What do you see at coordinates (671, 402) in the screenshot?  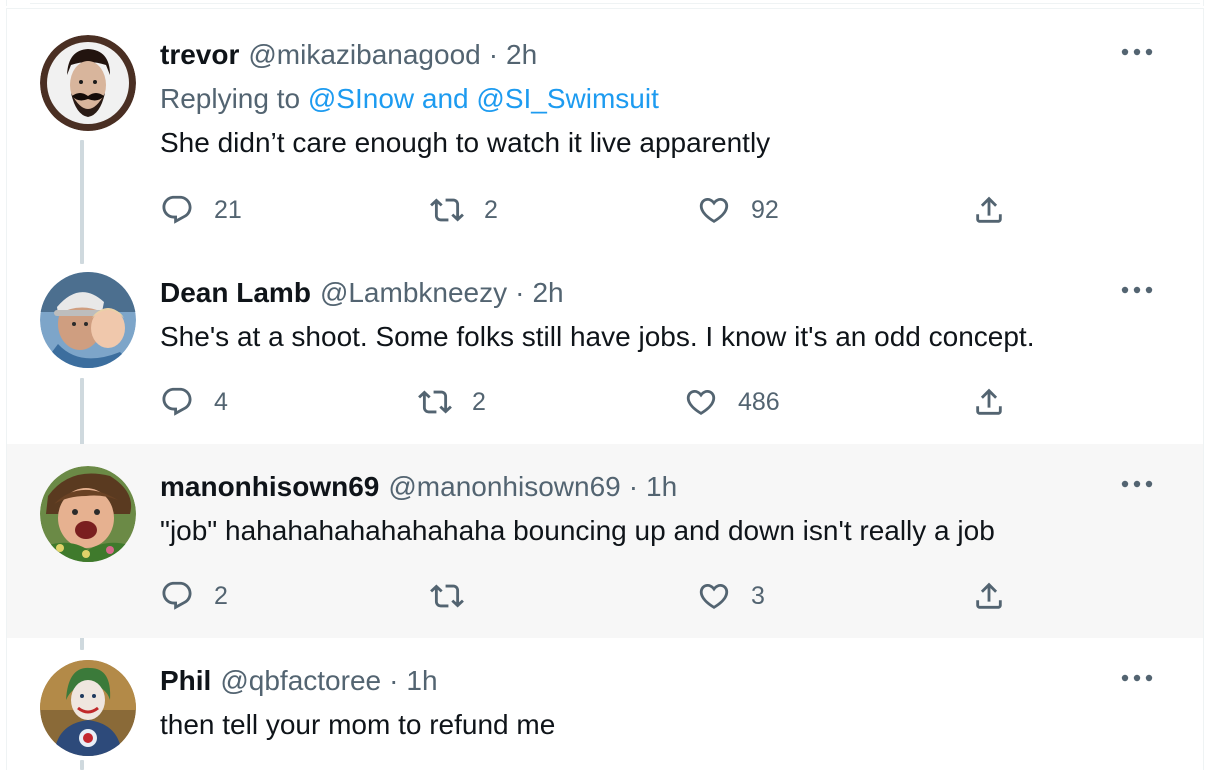 I see `tweet-actions: 4 2 486` at bounding box center [671, 402].